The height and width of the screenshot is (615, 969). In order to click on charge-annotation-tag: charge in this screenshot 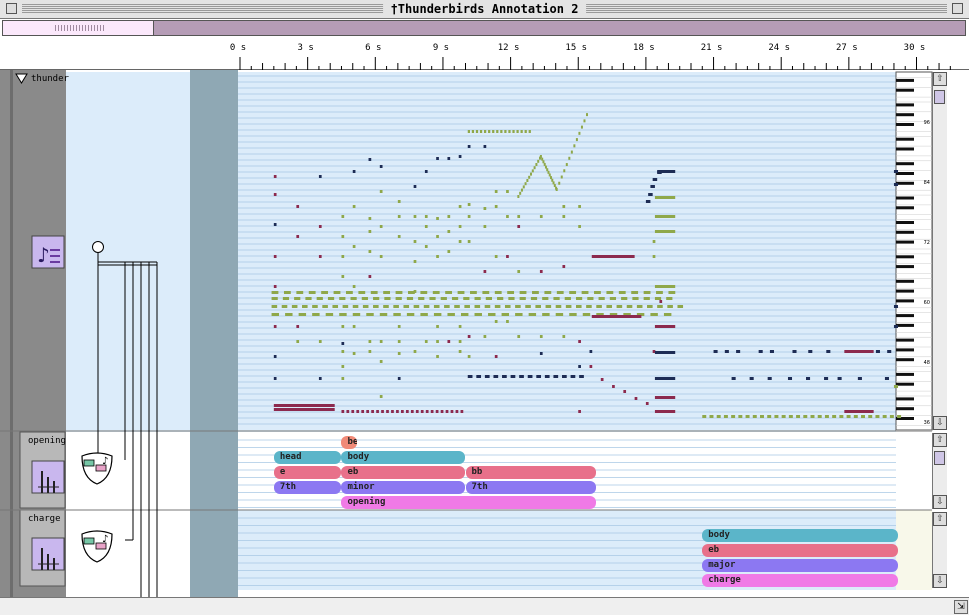, I will do `click(800, 580)`.